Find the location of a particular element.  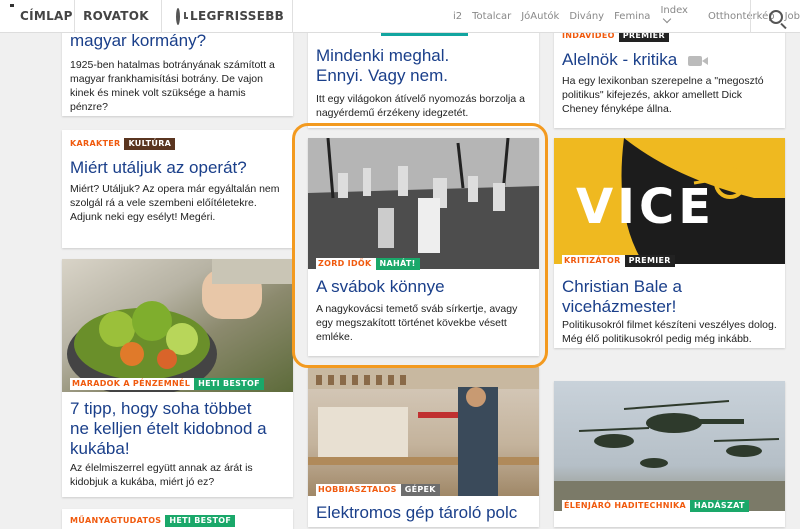

nav-latest-button: LEGFRISSEBB is located at coordinates (227, 16).